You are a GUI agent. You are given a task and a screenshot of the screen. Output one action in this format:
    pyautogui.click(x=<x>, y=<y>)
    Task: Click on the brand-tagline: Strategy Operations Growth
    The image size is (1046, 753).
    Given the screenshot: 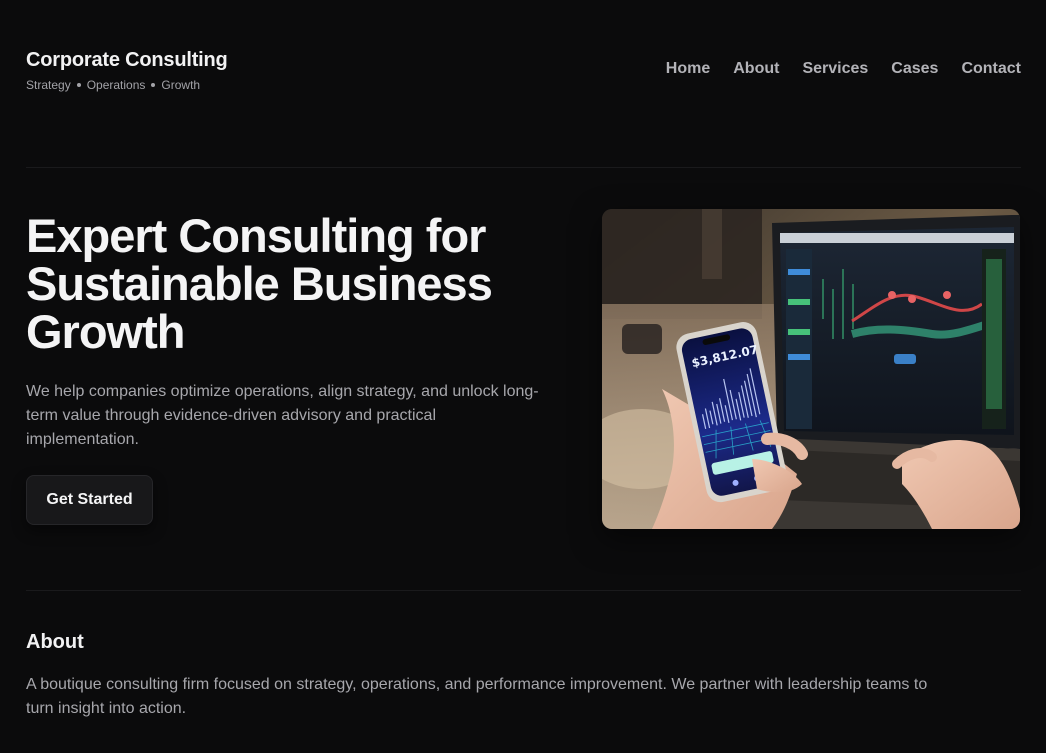 What is the action you would take?
    pyautogui.click(x=127, y=85)
    